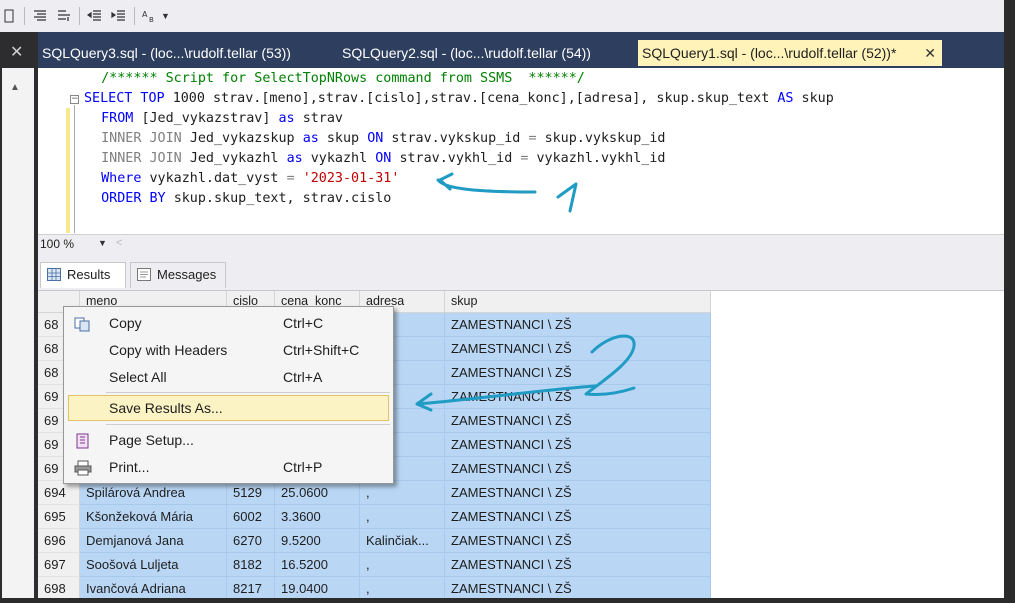  Describe the element at coordinates (59, 517) in the screenshot. I see `row-number: 695` at that location.